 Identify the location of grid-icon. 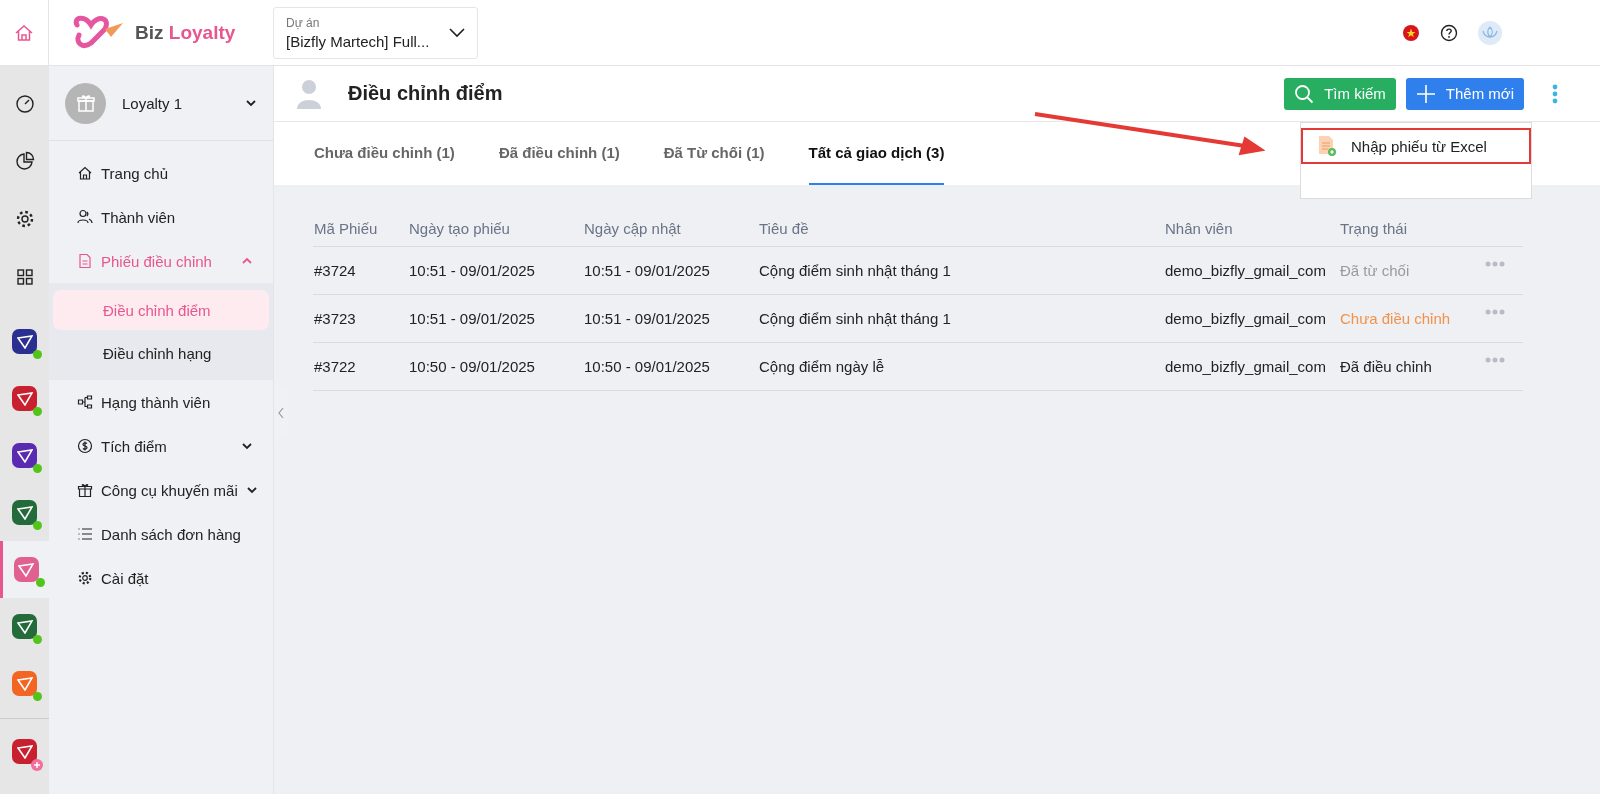
(24, 277).